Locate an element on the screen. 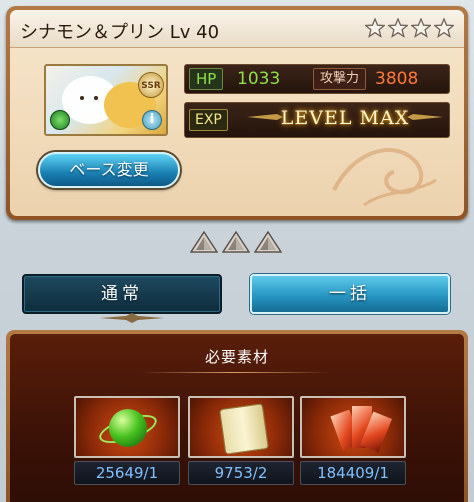  material-item: 184409/1 is located at coordinates (353, 440).